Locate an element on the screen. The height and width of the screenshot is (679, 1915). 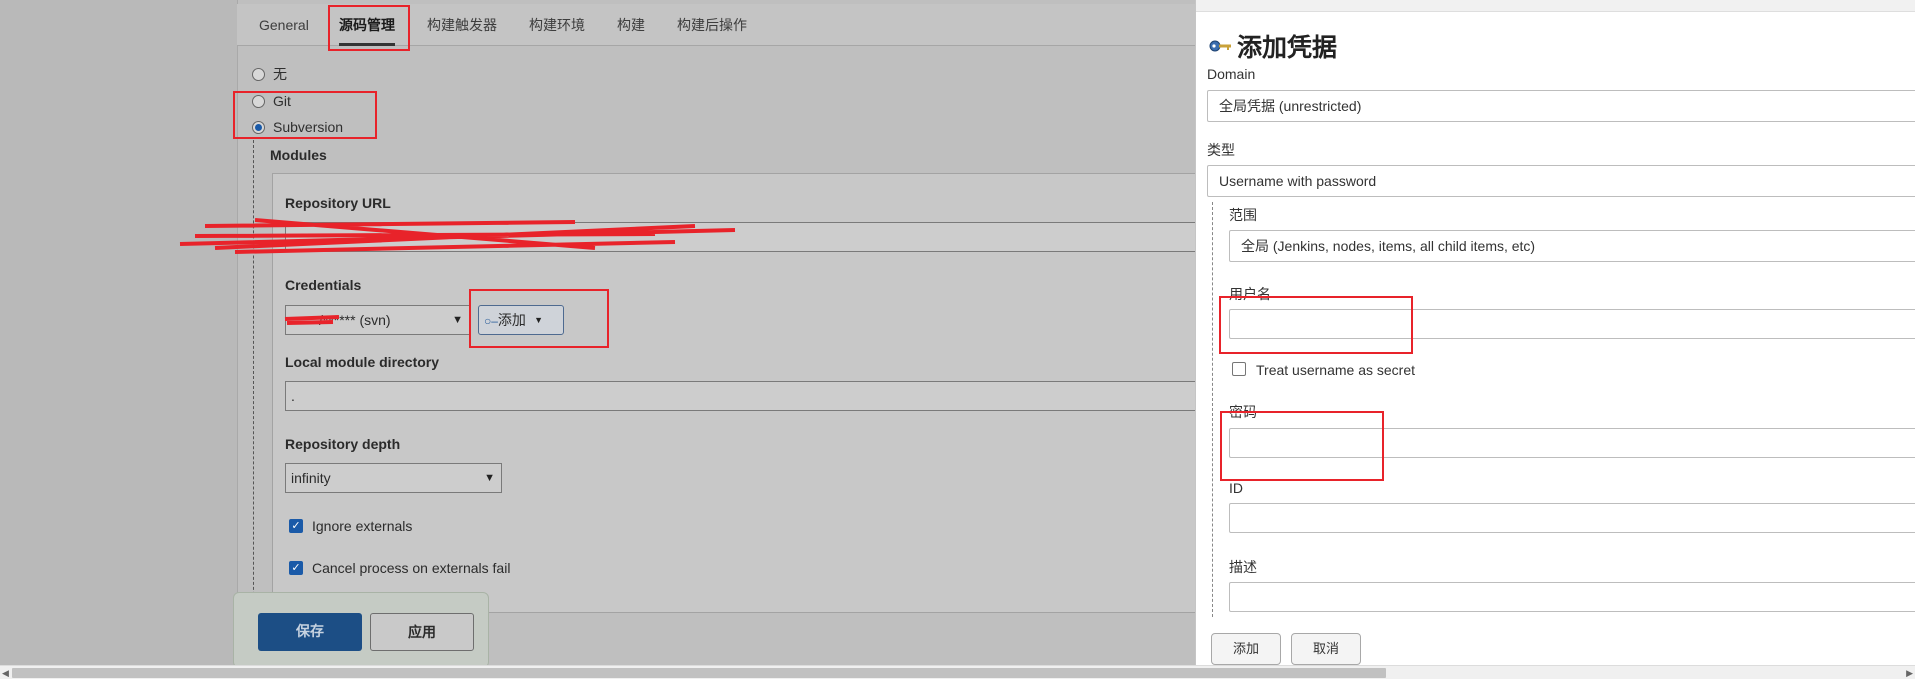
dialog-title: 添加凭据 is located at coordinates (1287, 48).